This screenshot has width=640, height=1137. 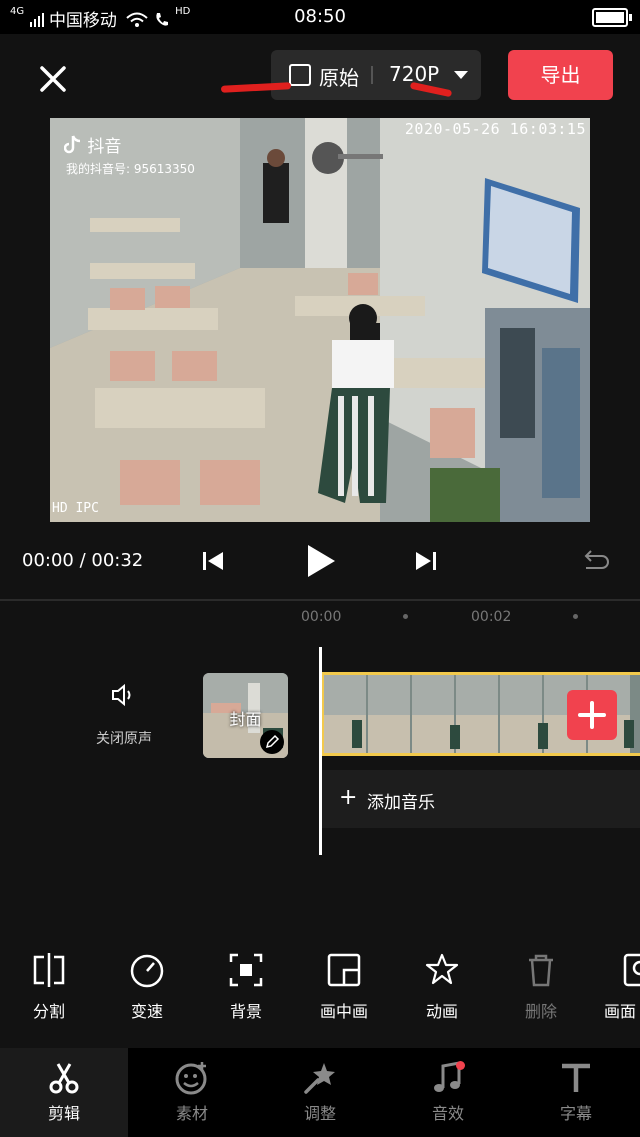 I want to click on speaker-icon, so click(x=121, y=695).